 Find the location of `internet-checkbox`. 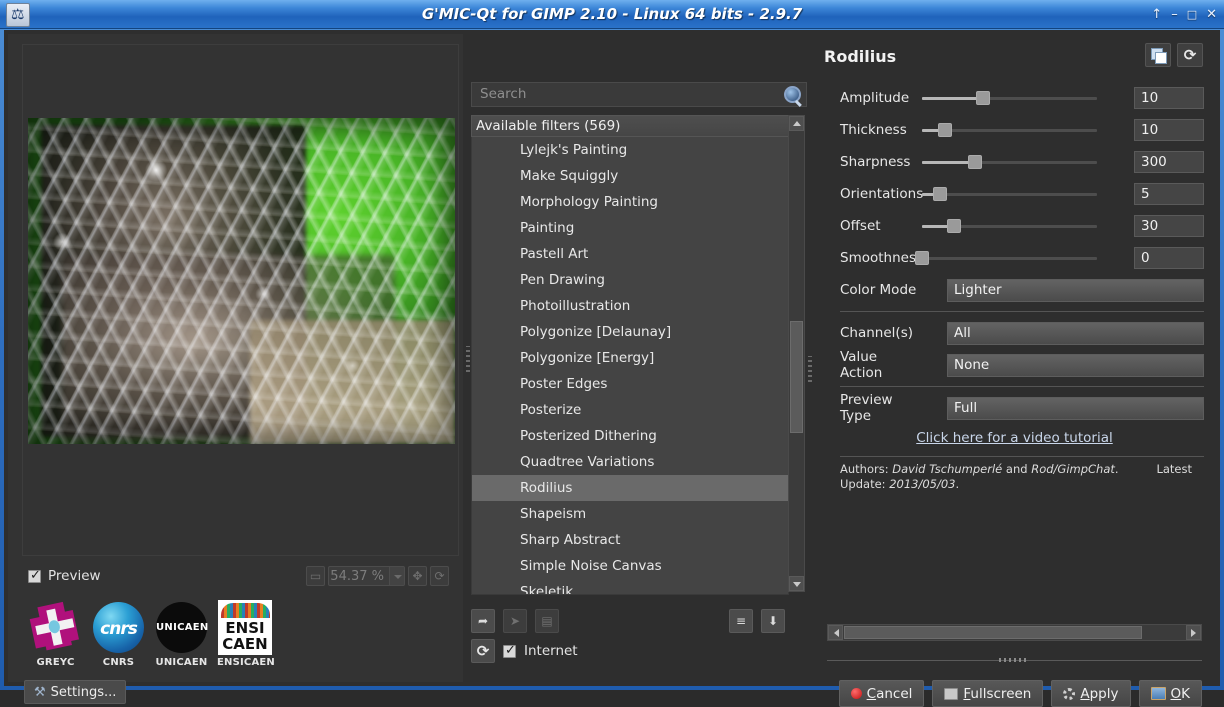

internet-checkbox is located at coordinates (509, 650).